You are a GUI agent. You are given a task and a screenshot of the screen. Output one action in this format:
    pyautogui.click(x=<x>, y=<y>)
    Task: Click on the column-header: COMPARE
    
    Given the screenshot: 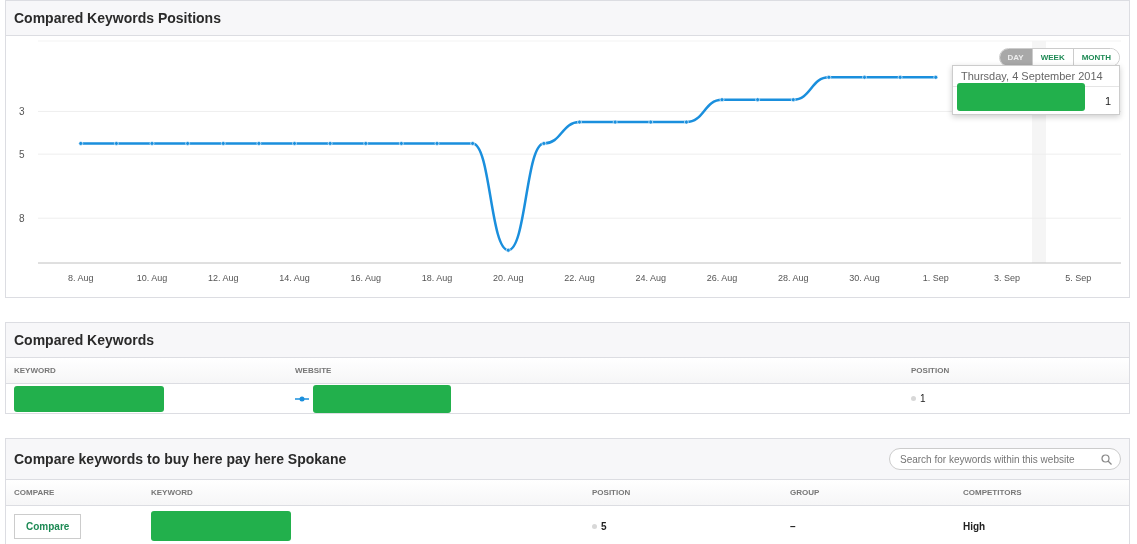 What is the action you would take?
    pyautogui.click(x=35, y=492)
    